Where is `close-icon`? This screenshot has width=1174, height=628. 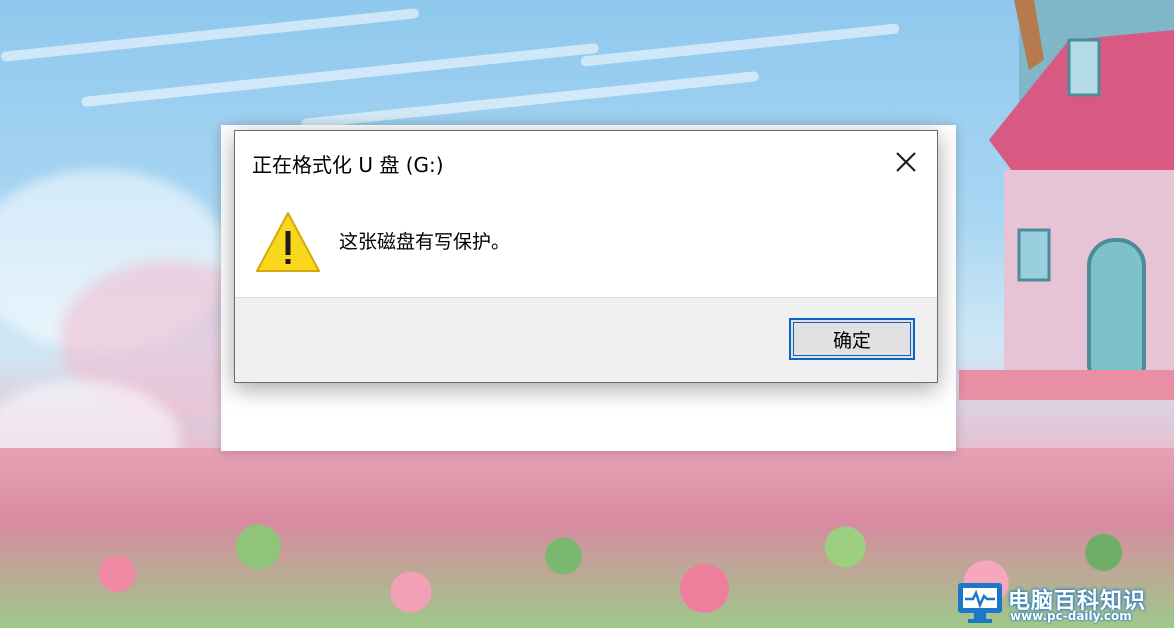 close-icon is located at coordinates (906, 162).